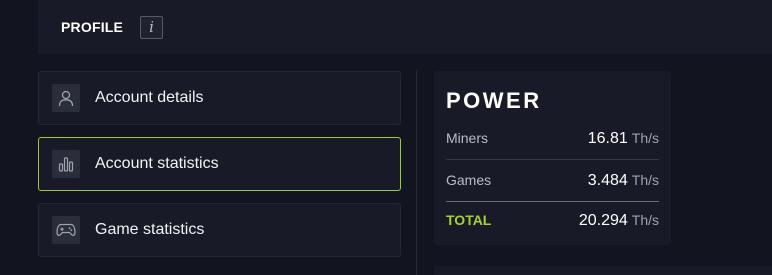 The height and width of the screenshot is (275, 772). I want to click on info-icon: i, so click(152, 27).